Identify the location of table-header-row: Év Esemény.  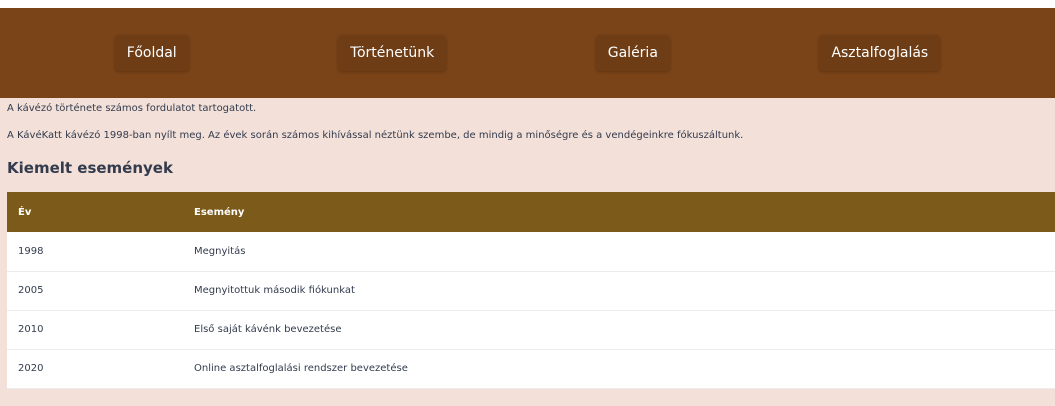
(531, 212).